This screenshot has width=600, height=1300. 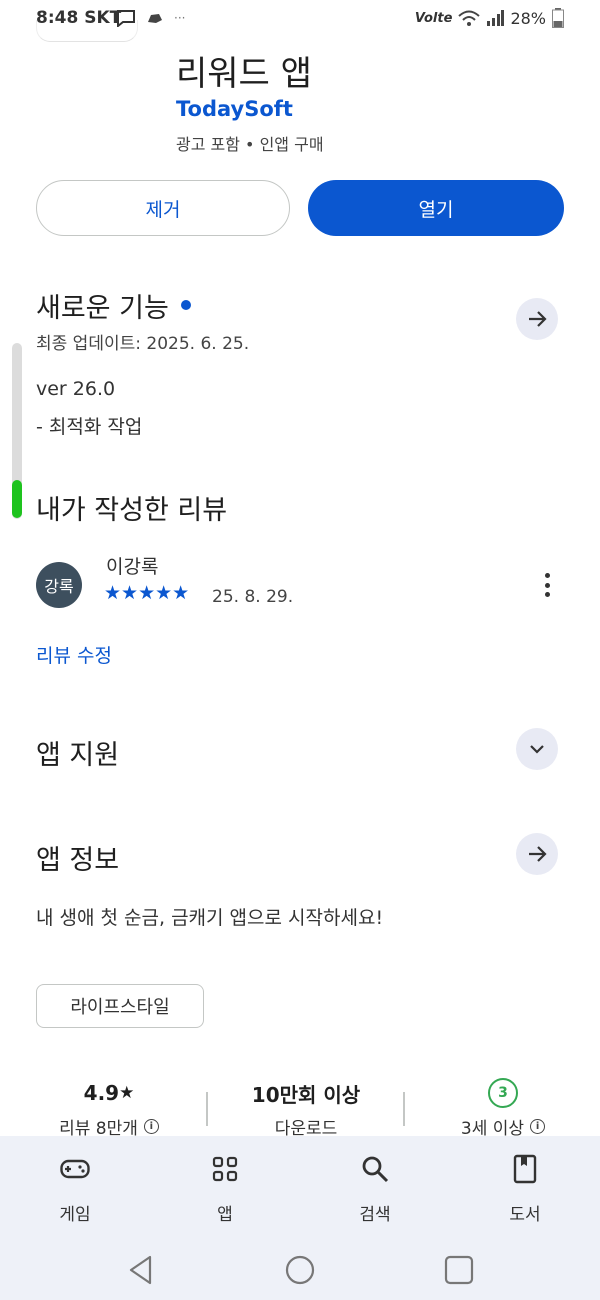 I want to click on age-rating-badge-icon: 3, so click(x=503, y=1093).